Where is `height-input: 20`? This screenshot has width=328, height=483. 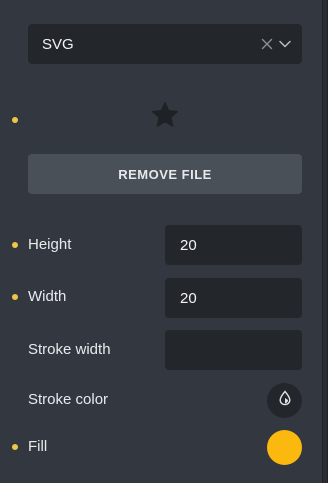
height-input: 20 is located at coordinates (233, 245).